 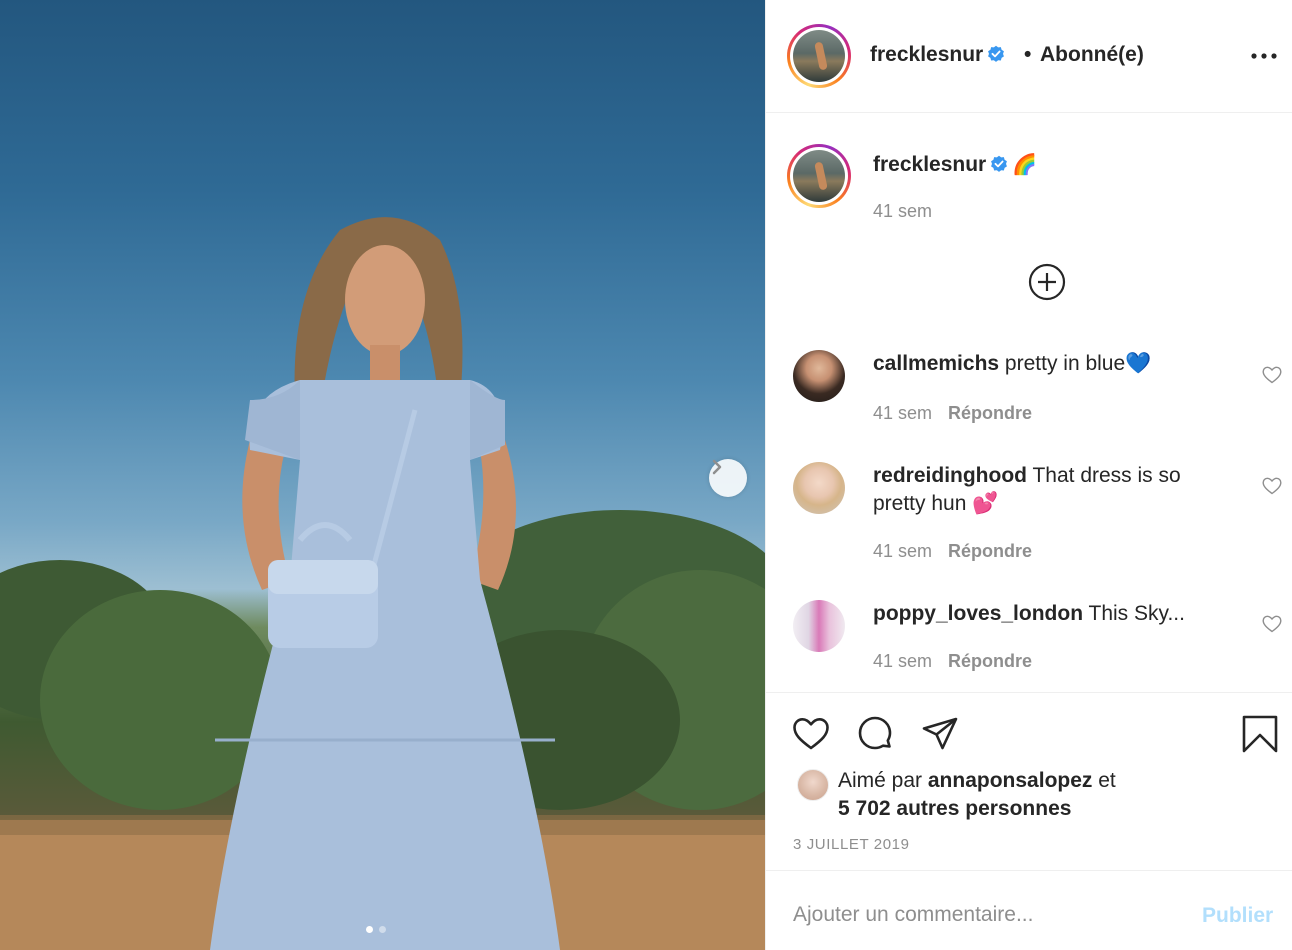 What do you see at coordinates (1092, 55) in the screenshot?
I see `follow-status-button: Abonné(e)` at bounding box center [1092, 55].